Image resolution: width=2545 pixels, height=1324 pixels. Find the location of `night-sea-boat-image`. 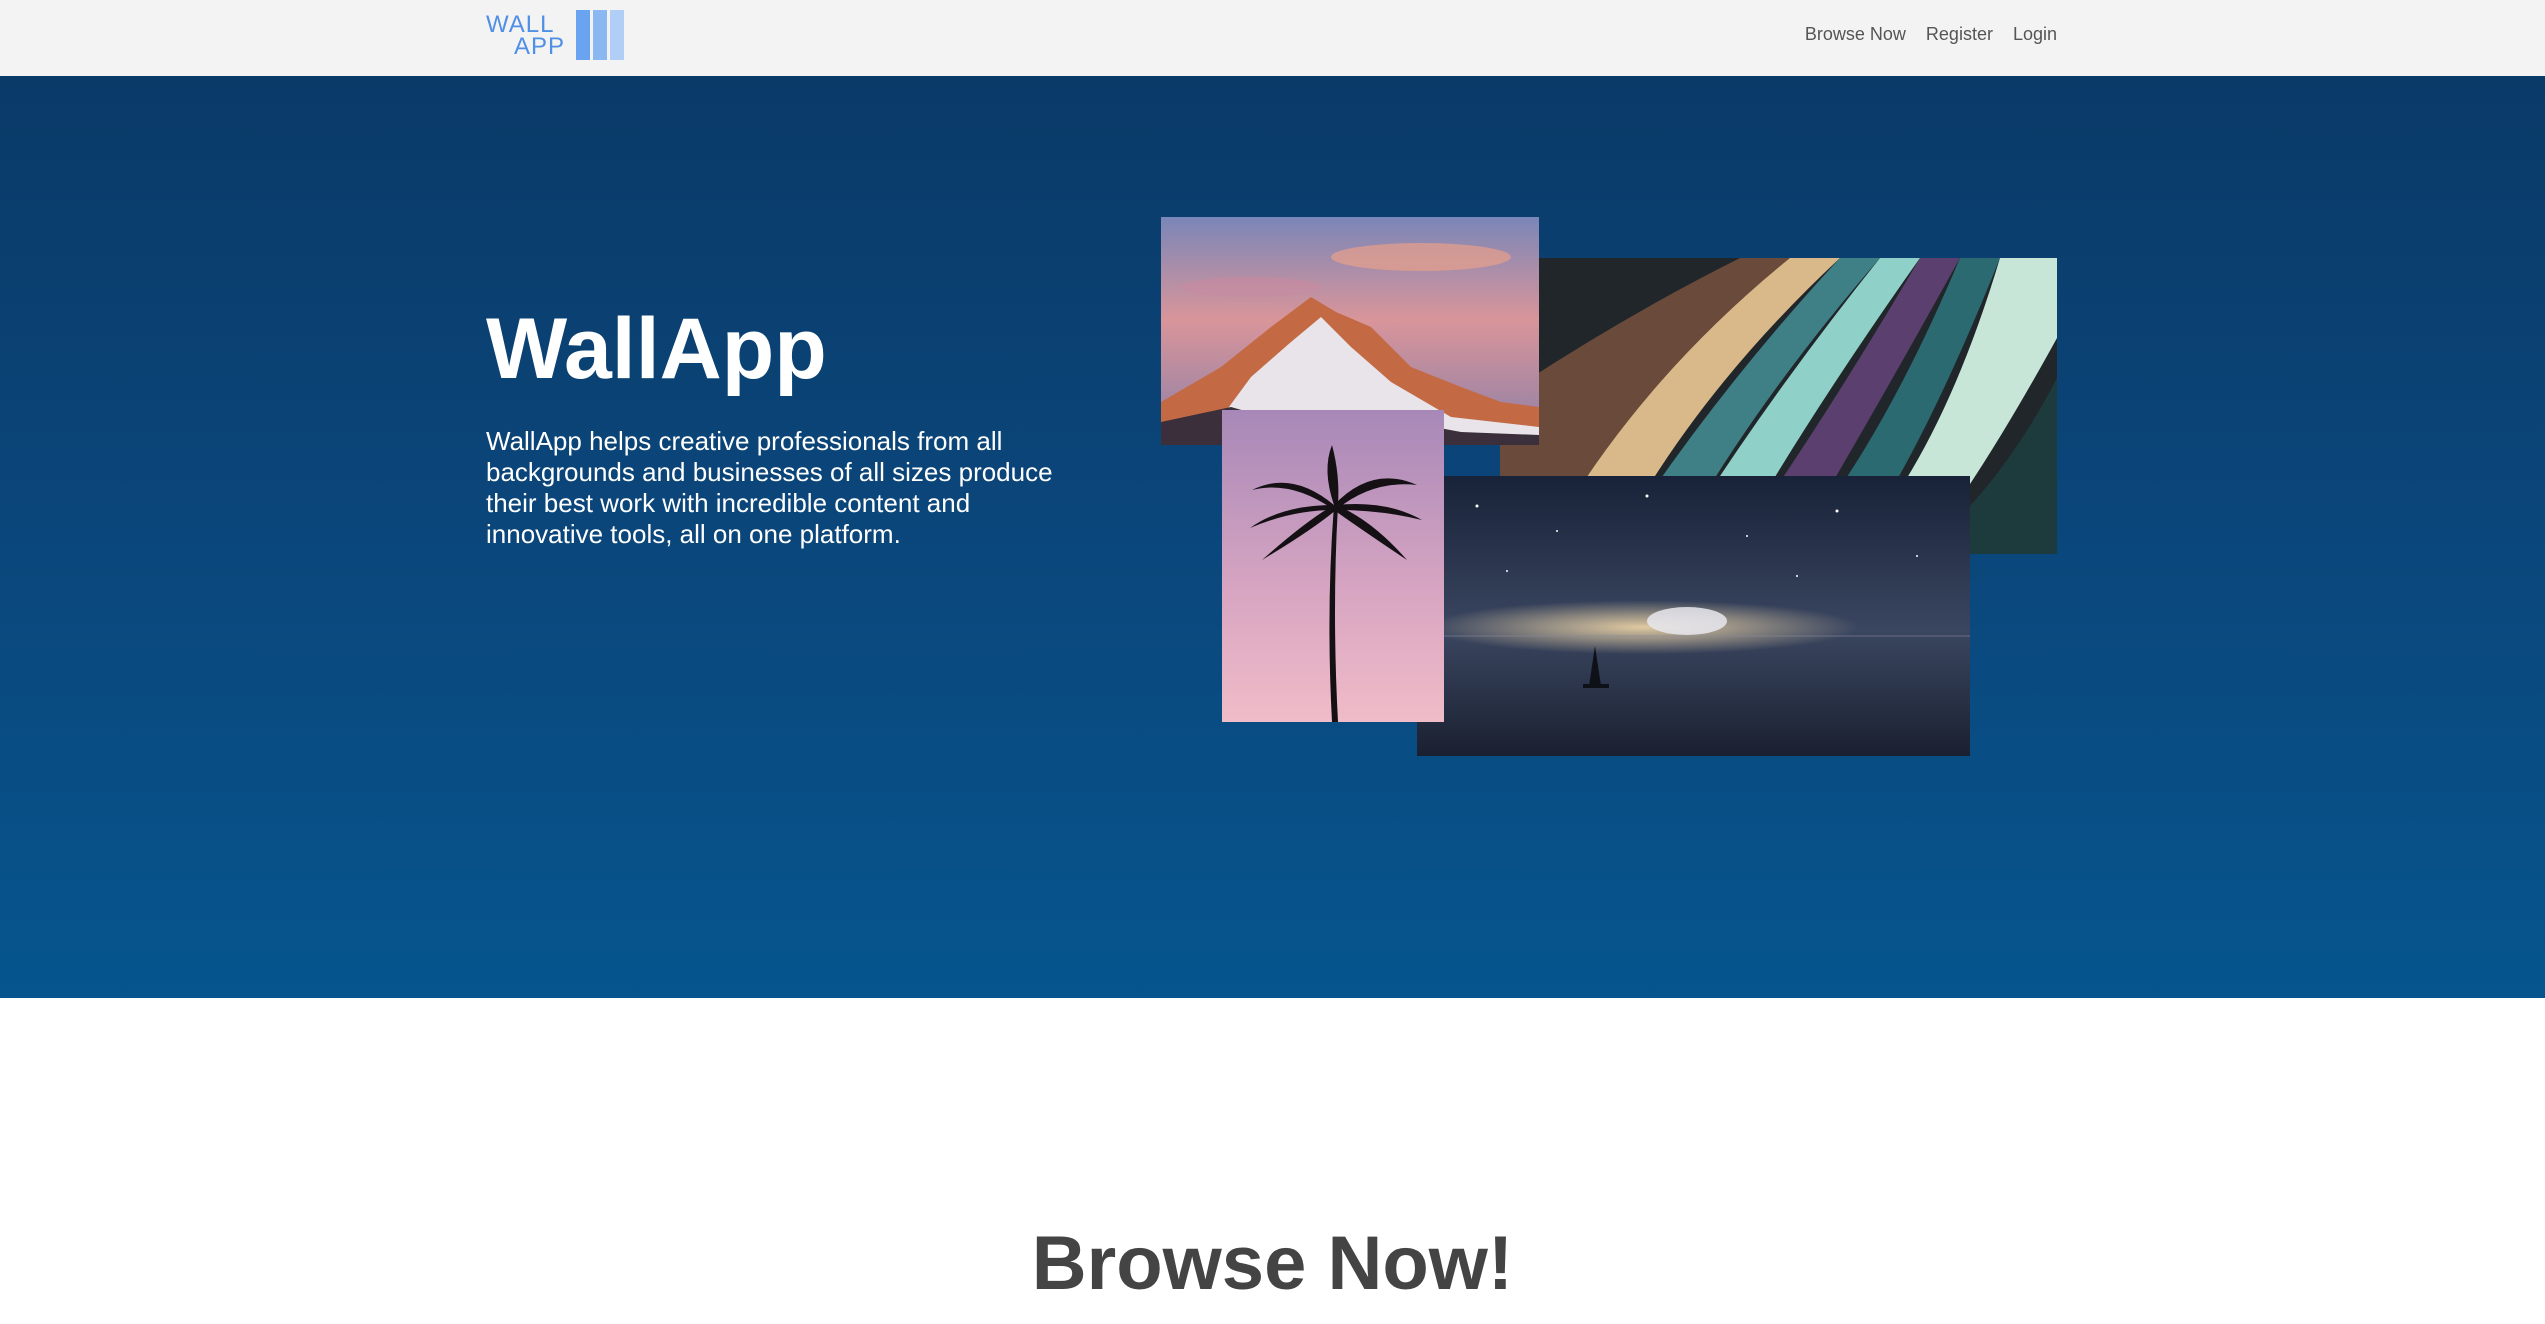

night-sea-boat-image is located at coordinates (1693, 616).